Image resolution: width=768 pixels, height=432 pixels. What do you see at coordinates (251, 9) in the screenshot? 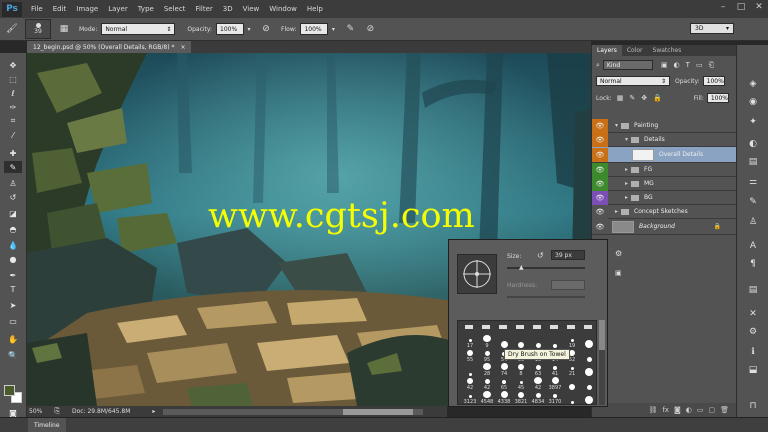
I see `menu-view: View` at bounding box center [251, 9].